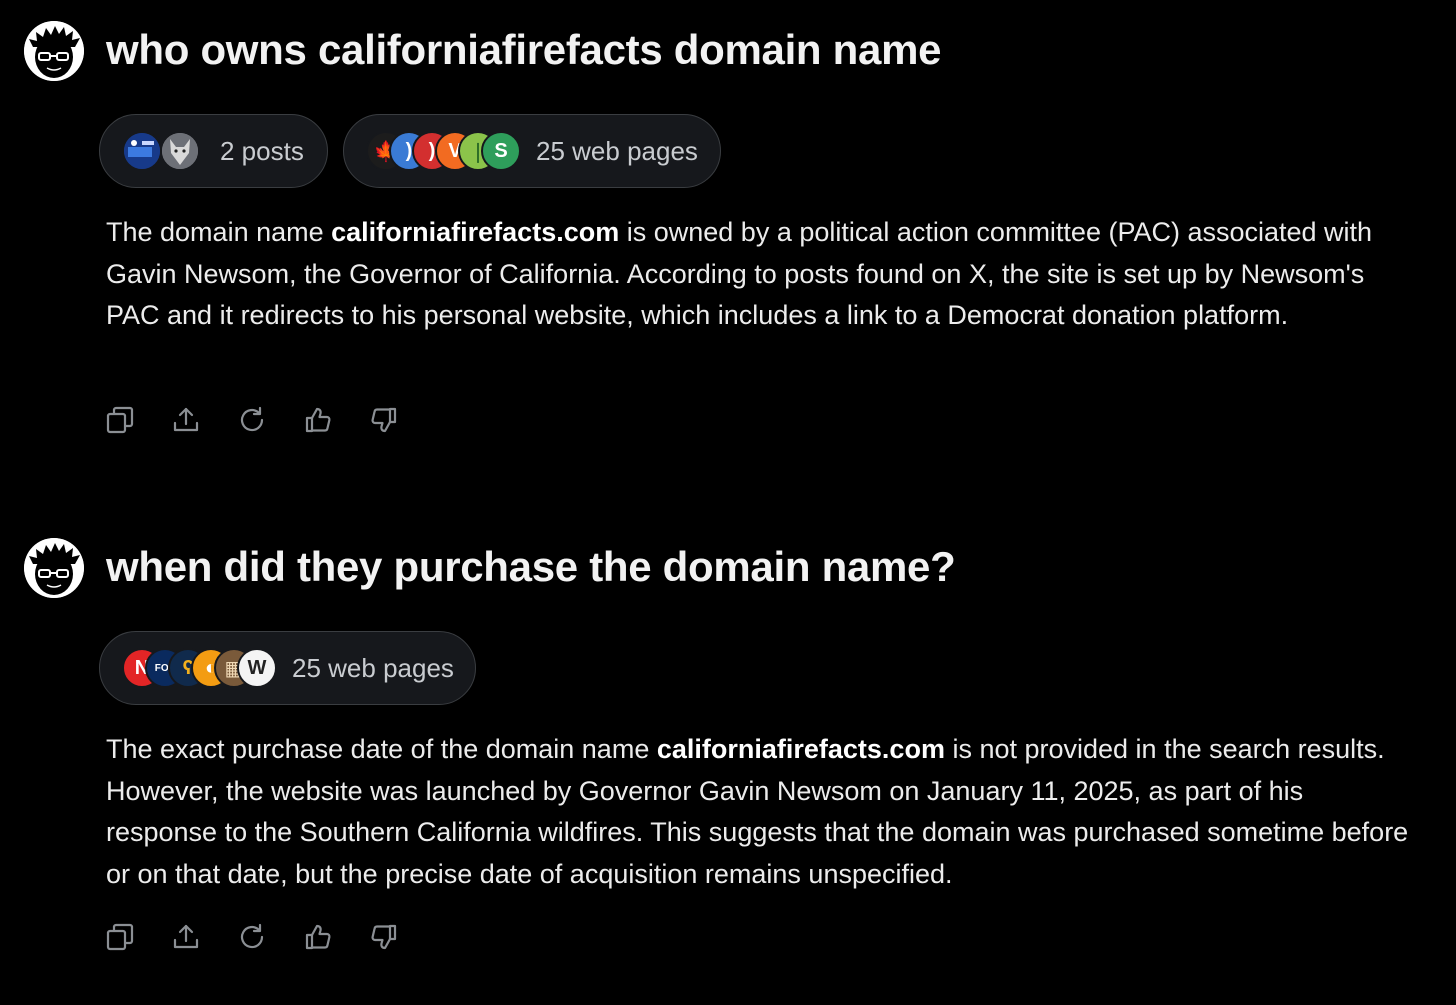 This screenshot has width=1456, height=1005. Describe the element at coordinates (180, 151) in the screenshot. I see `post-avatar-2-icon` at that location.